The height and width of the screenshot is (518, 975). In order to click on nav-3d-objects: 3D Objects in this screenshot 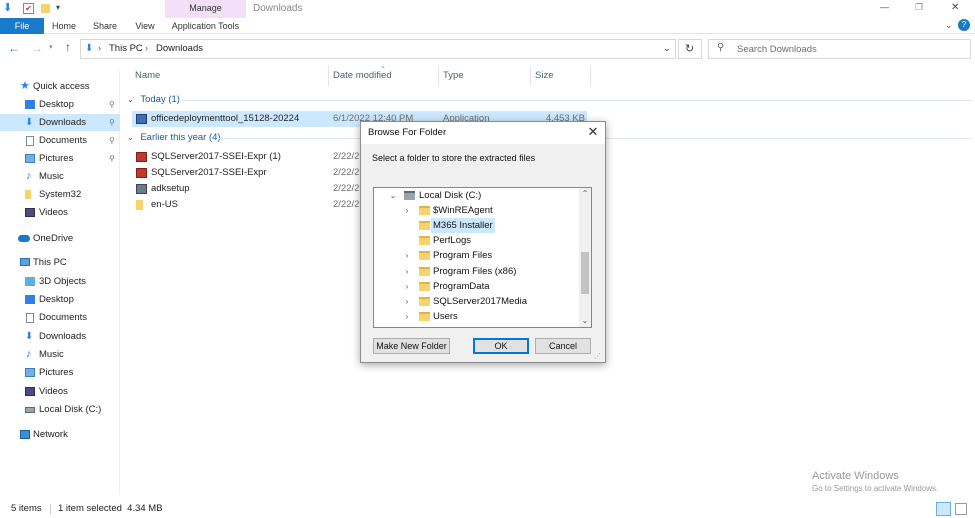, I will do `click(60, 281)`.